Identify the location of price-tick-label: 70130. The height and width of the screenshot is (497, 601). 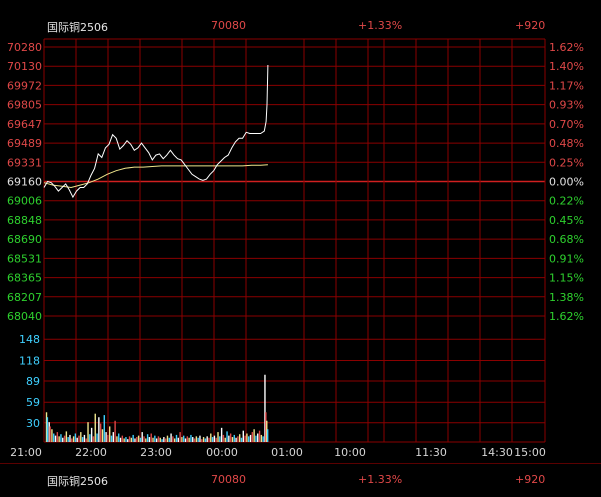
(24, 66).